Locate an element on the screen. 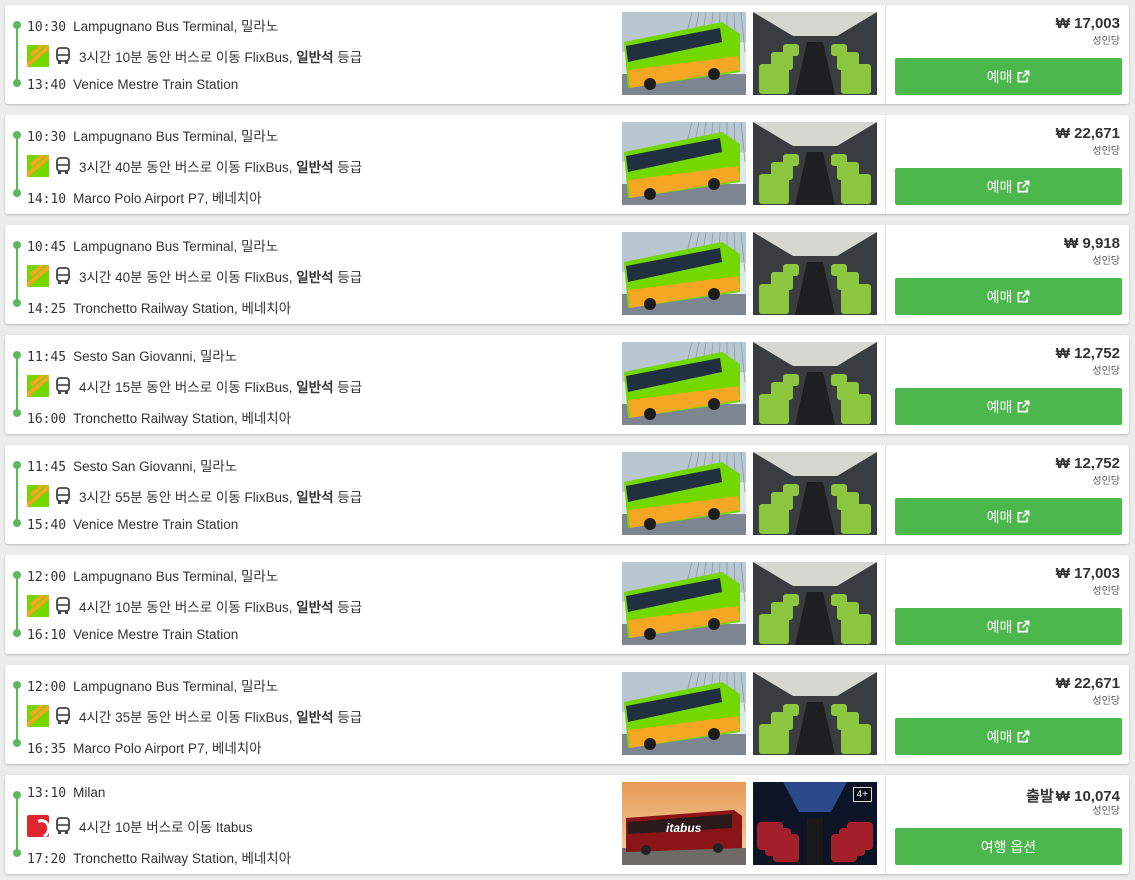 The image size is (1135, 880). departure-row: 10:30 Lampugnano Bus Terminal, 밀라노 is located at coordinates (152, 135).